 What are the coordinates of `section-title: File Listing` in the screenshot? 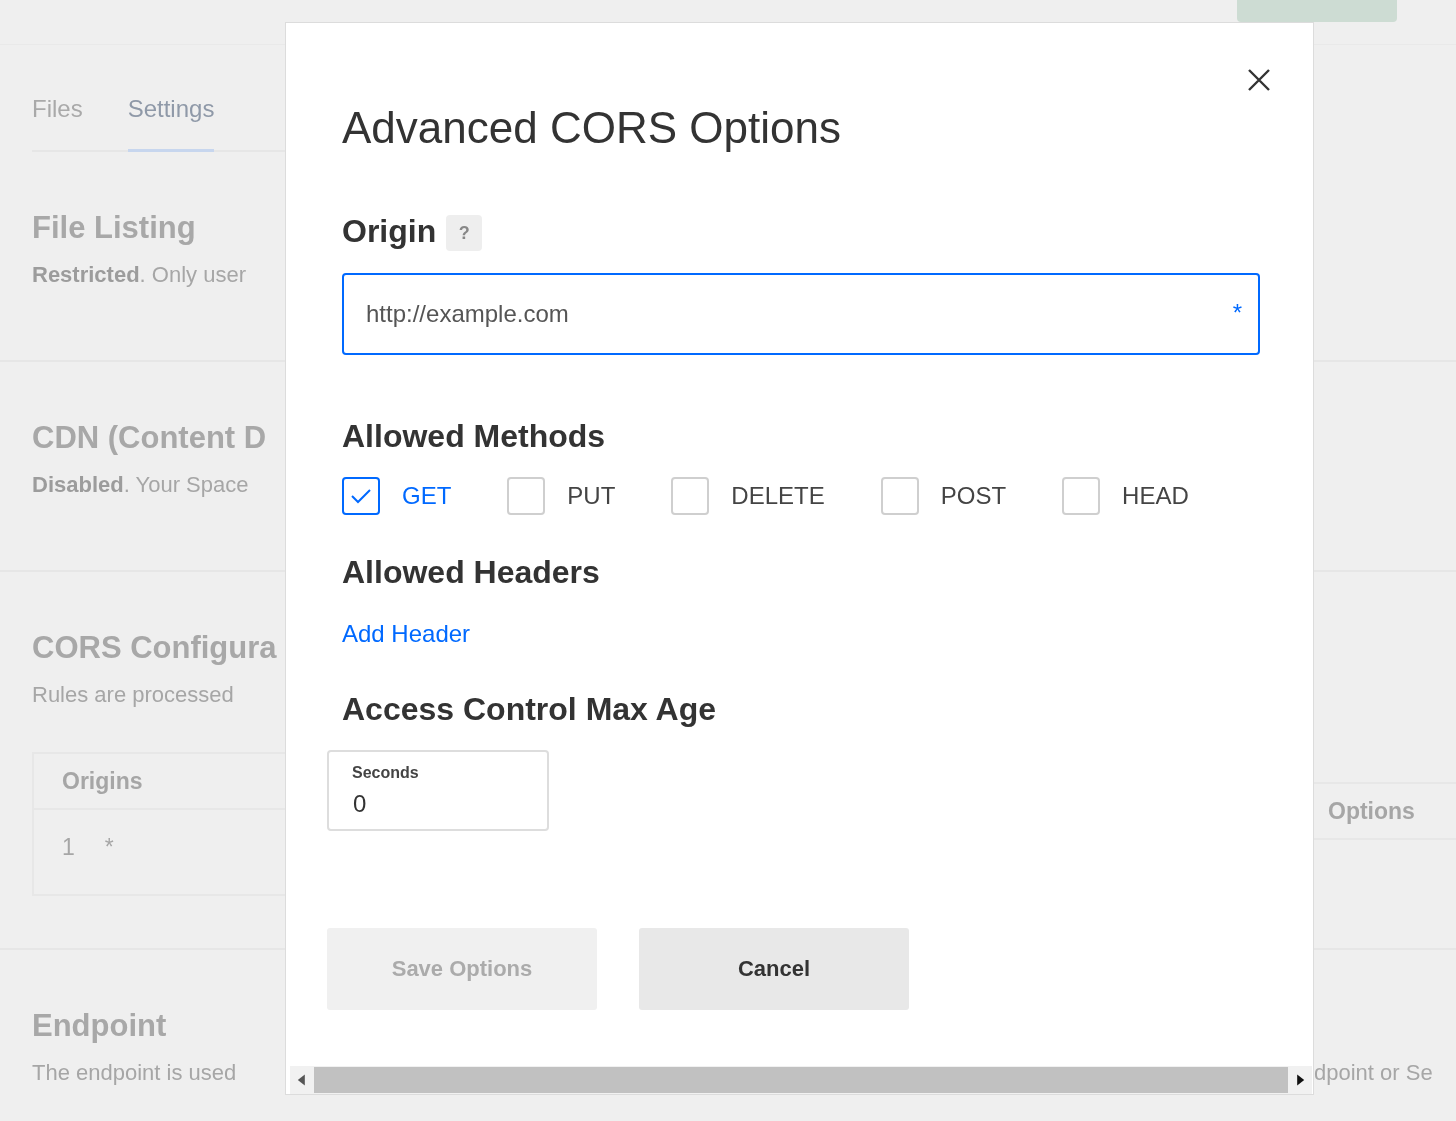 It's located at (114, 228).